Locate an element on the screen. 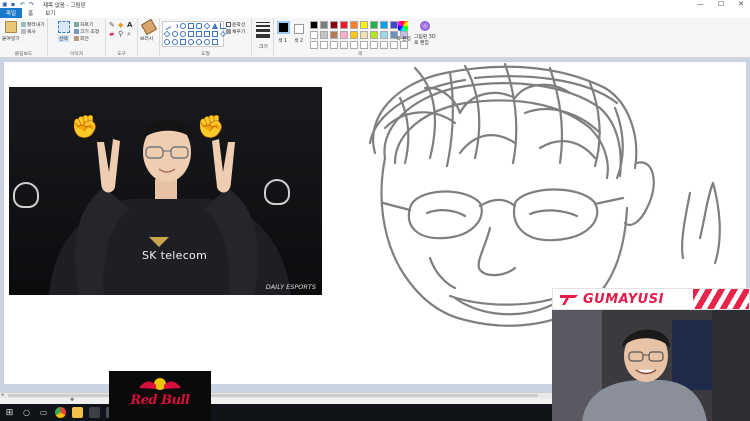 Image resolution: width=750 pixels, height=421 pixels. size-button: 크기 is located at coordinates (263, 46).